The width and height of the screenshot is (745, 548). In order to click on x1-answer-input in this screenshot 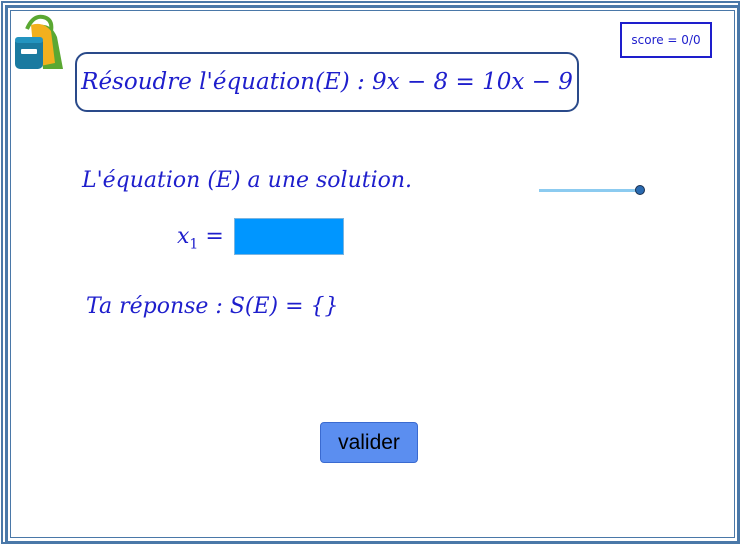, I will do `click(289, 236)`.